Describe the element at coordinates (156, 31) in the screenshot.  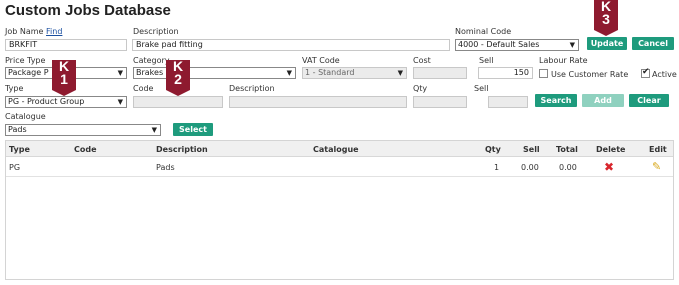
I see `description-label: Description` at that location.